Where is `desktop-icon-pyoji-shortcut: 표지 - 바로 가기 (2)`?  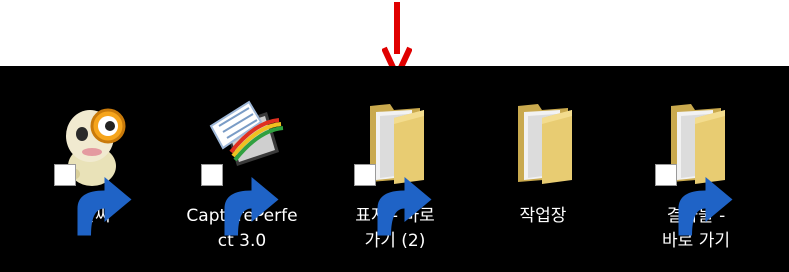
desktop-icon-pyoji-shortcut: 표지 - 바로 가기 (2) is located at coordinates (395, 173).